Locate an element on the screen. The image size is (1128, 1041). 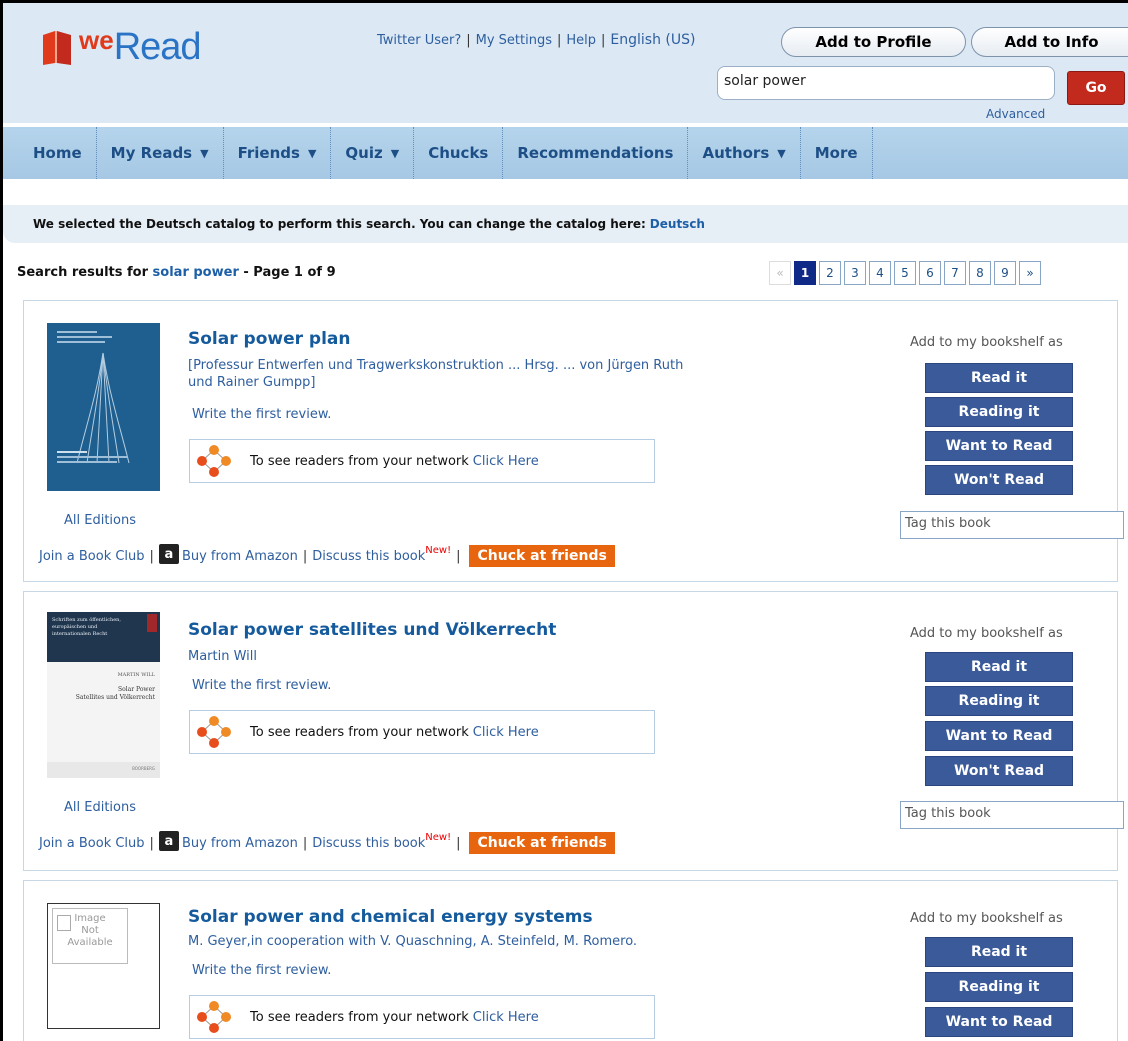
book-cover: Image Not Available is located at coordinates (103, 966).